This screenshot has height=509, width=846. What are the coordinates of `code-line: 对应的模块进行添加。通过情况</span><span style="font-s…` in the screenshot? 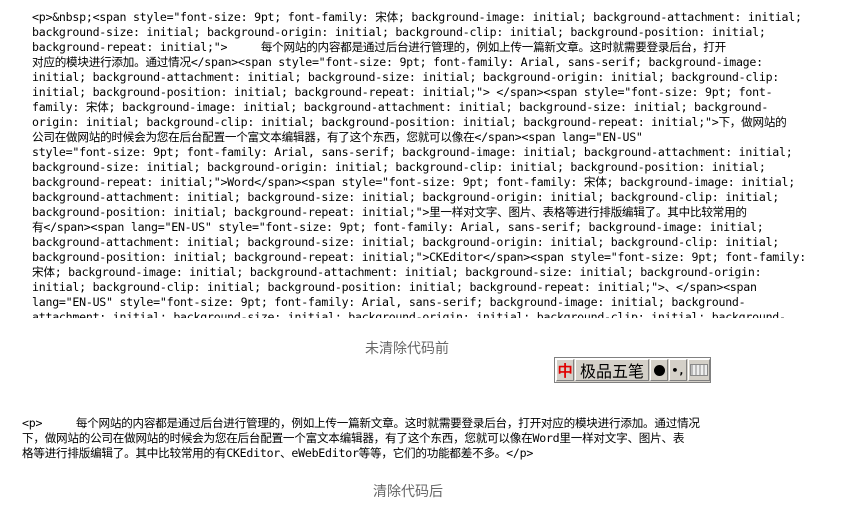 It's located at (397, 62).